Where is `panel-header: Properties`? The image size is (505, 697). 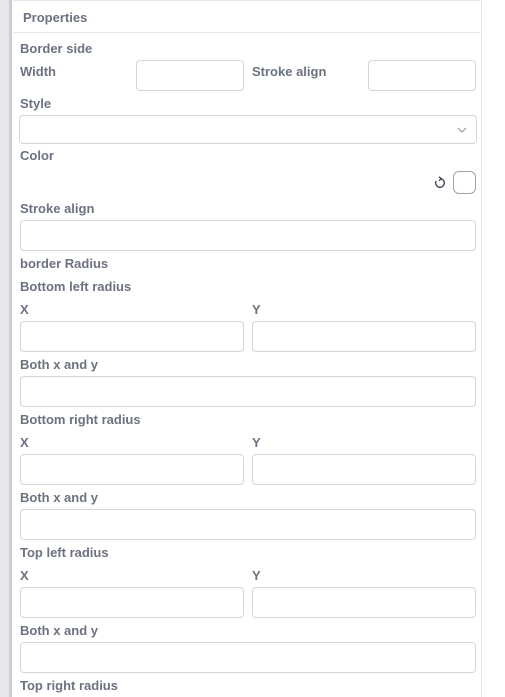
panel-header: Properties is located at coordinates (247, 16).